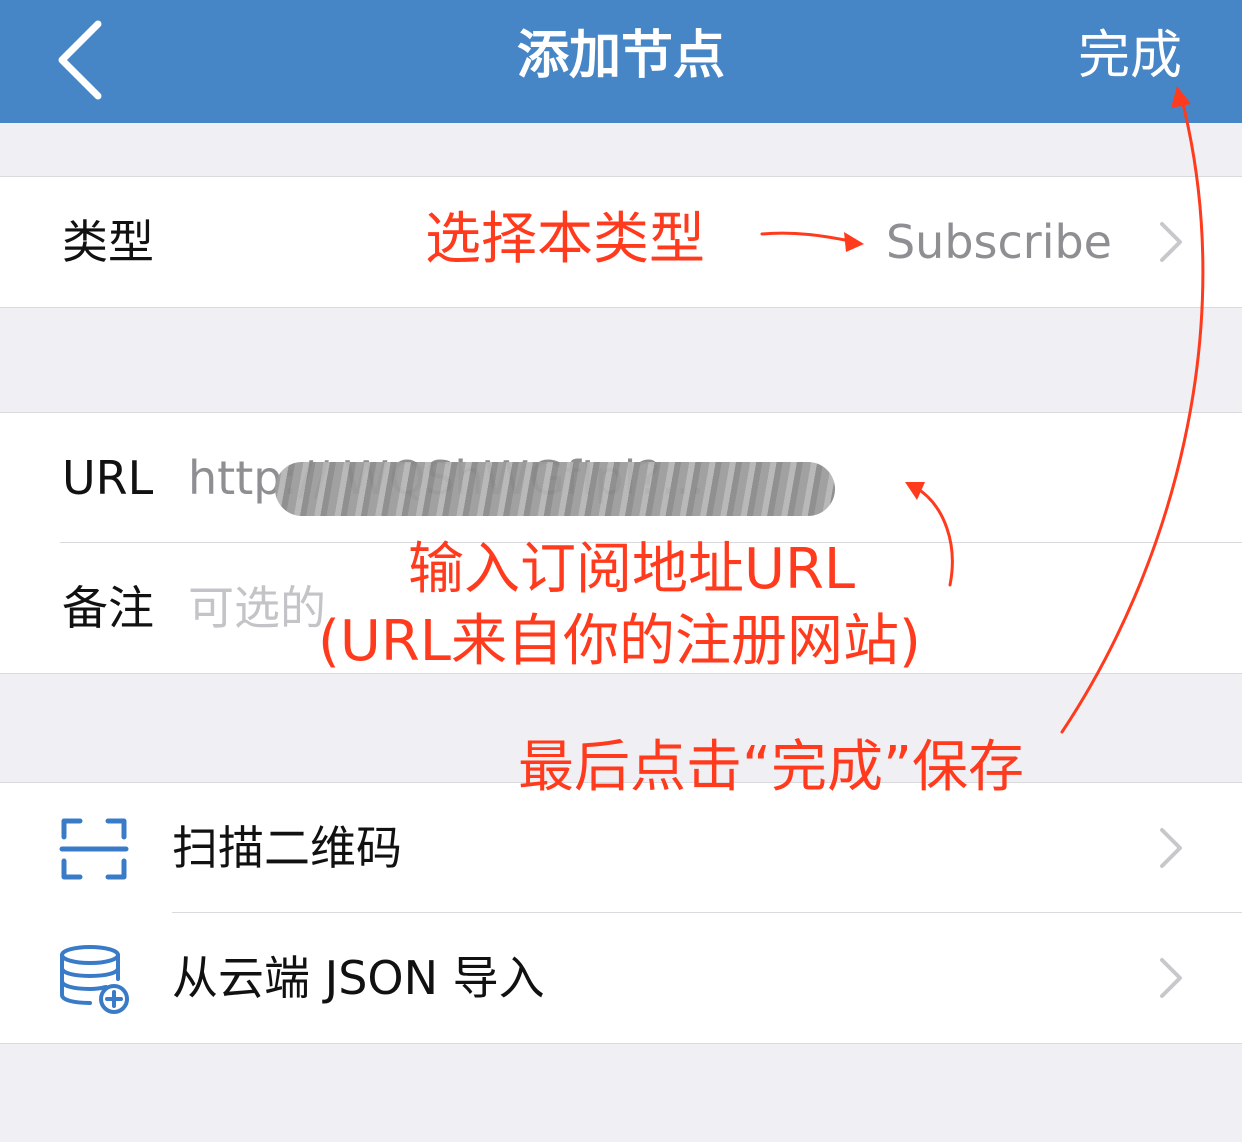 Image resolution: width=1242 pixels, height=1142 pixels. What do you see at coordinates (620, 56) in the screenshot?
I see `page-title: 添加节点` at bounding box center [620, 56].